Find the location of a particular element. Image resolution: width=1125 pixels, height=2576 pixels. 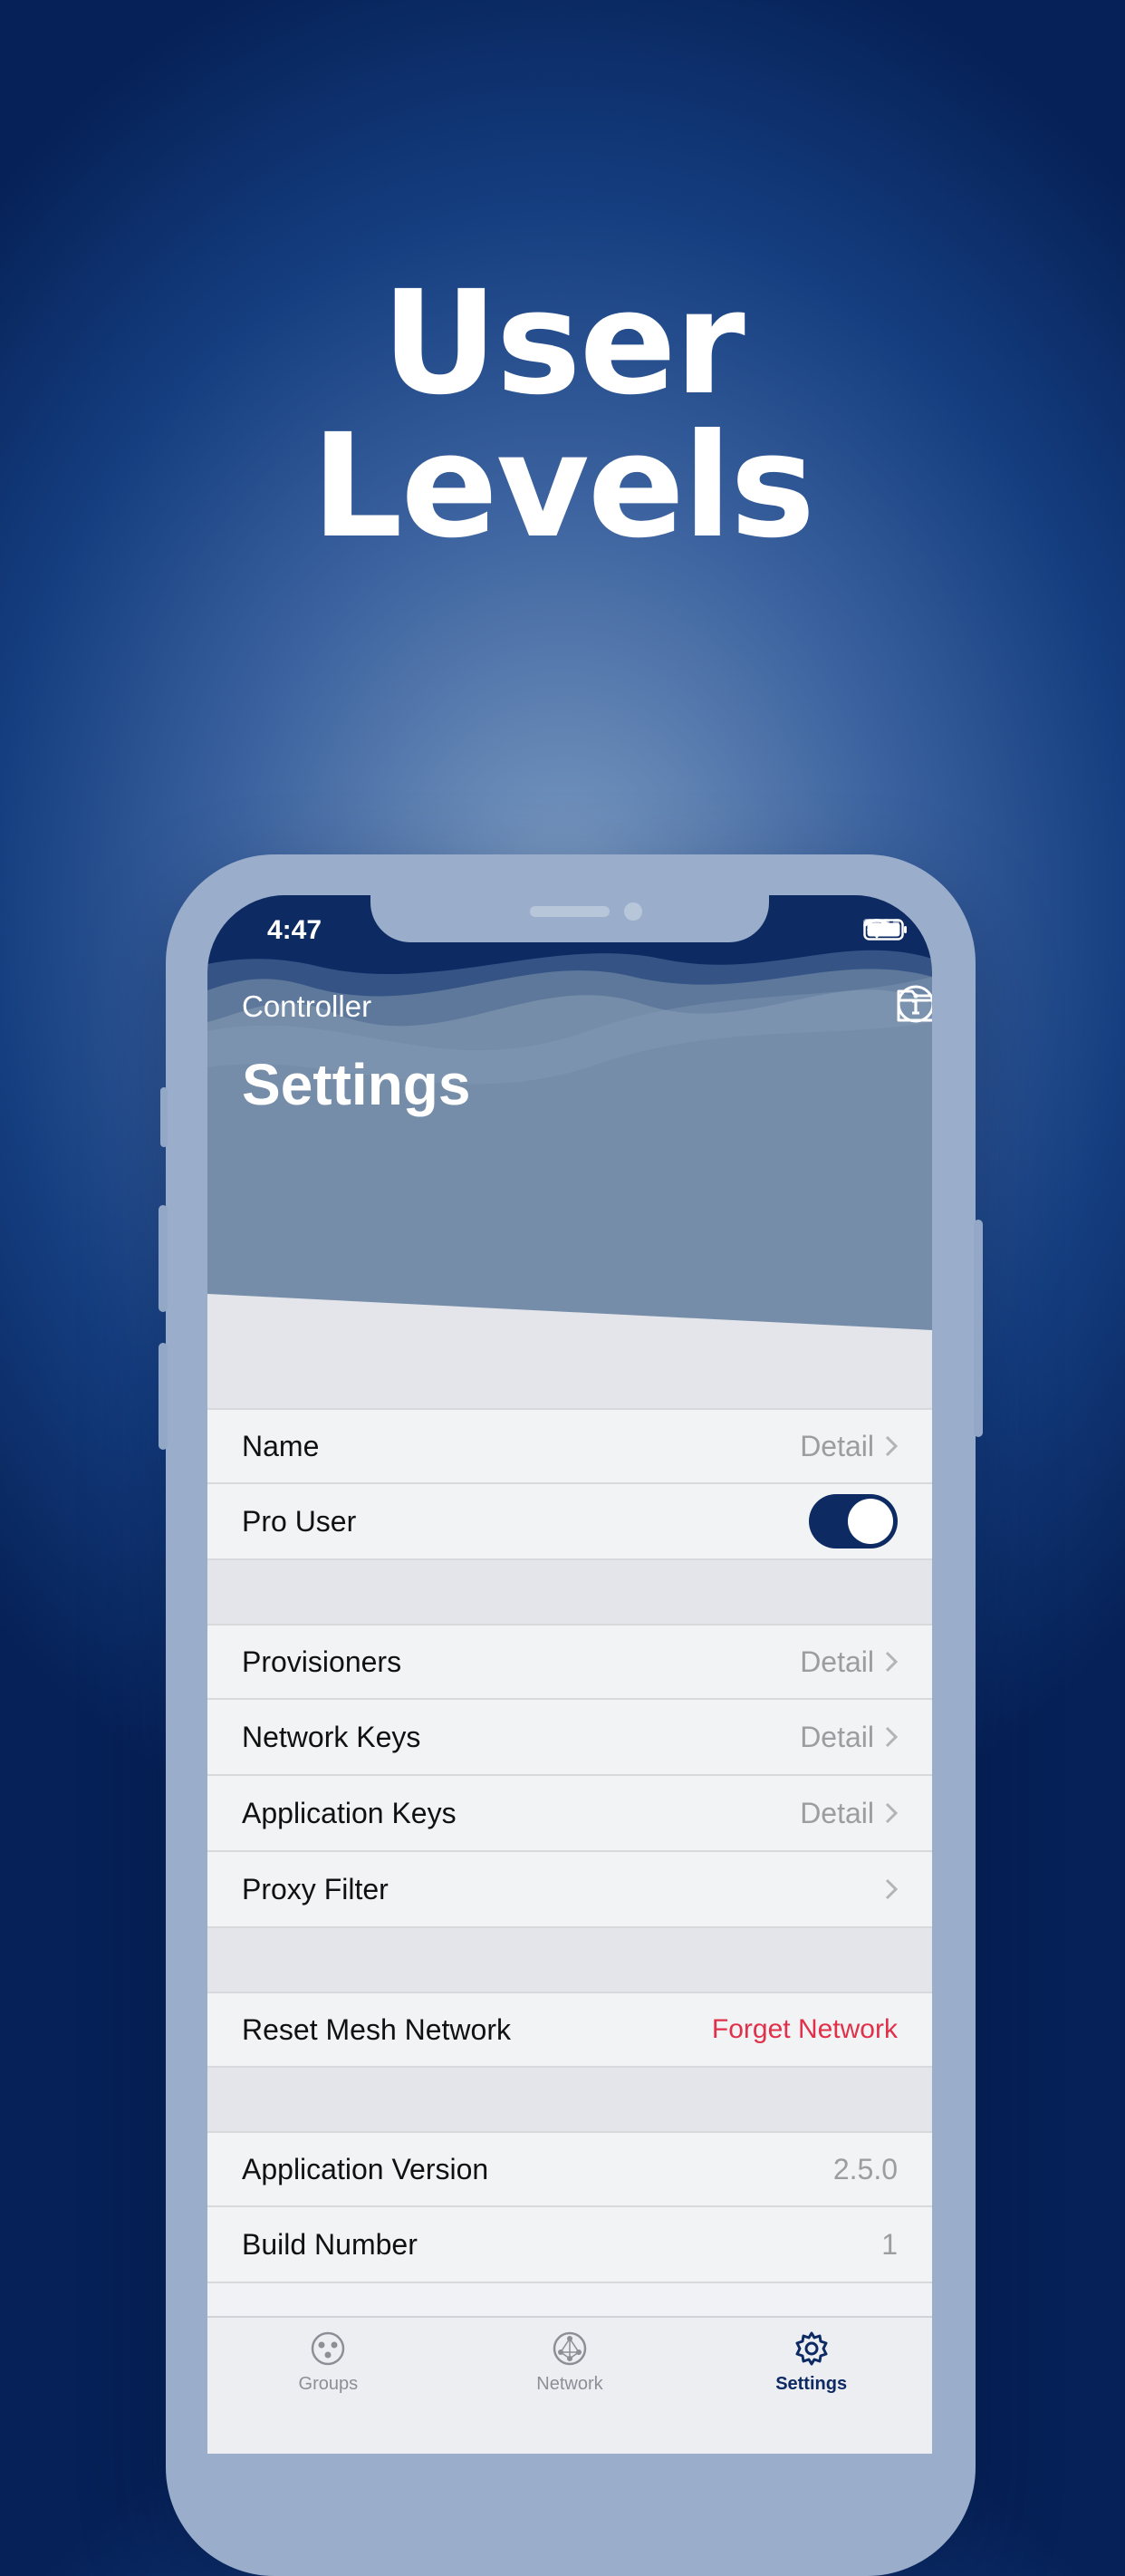

status-indicators is located at coordinates (885, 930).